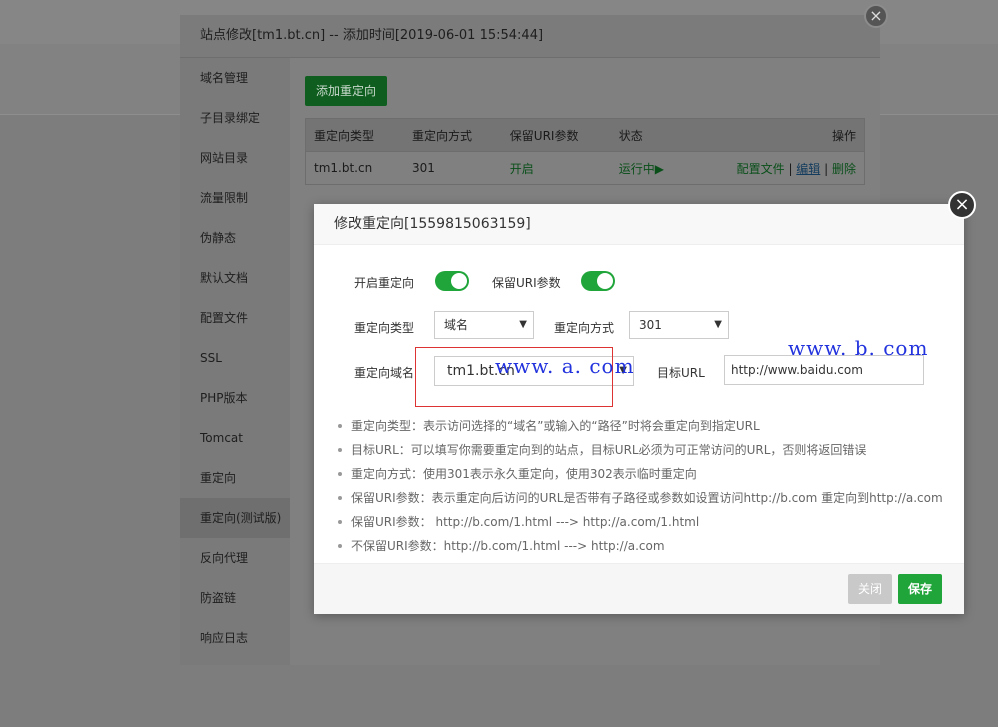 Image resolution: width=998 pixels, height=727 pixels. Describe the element at coordinates (235, 398) in the screenshot. I see `sidebar-item-php-version: PHP版本` at that location.